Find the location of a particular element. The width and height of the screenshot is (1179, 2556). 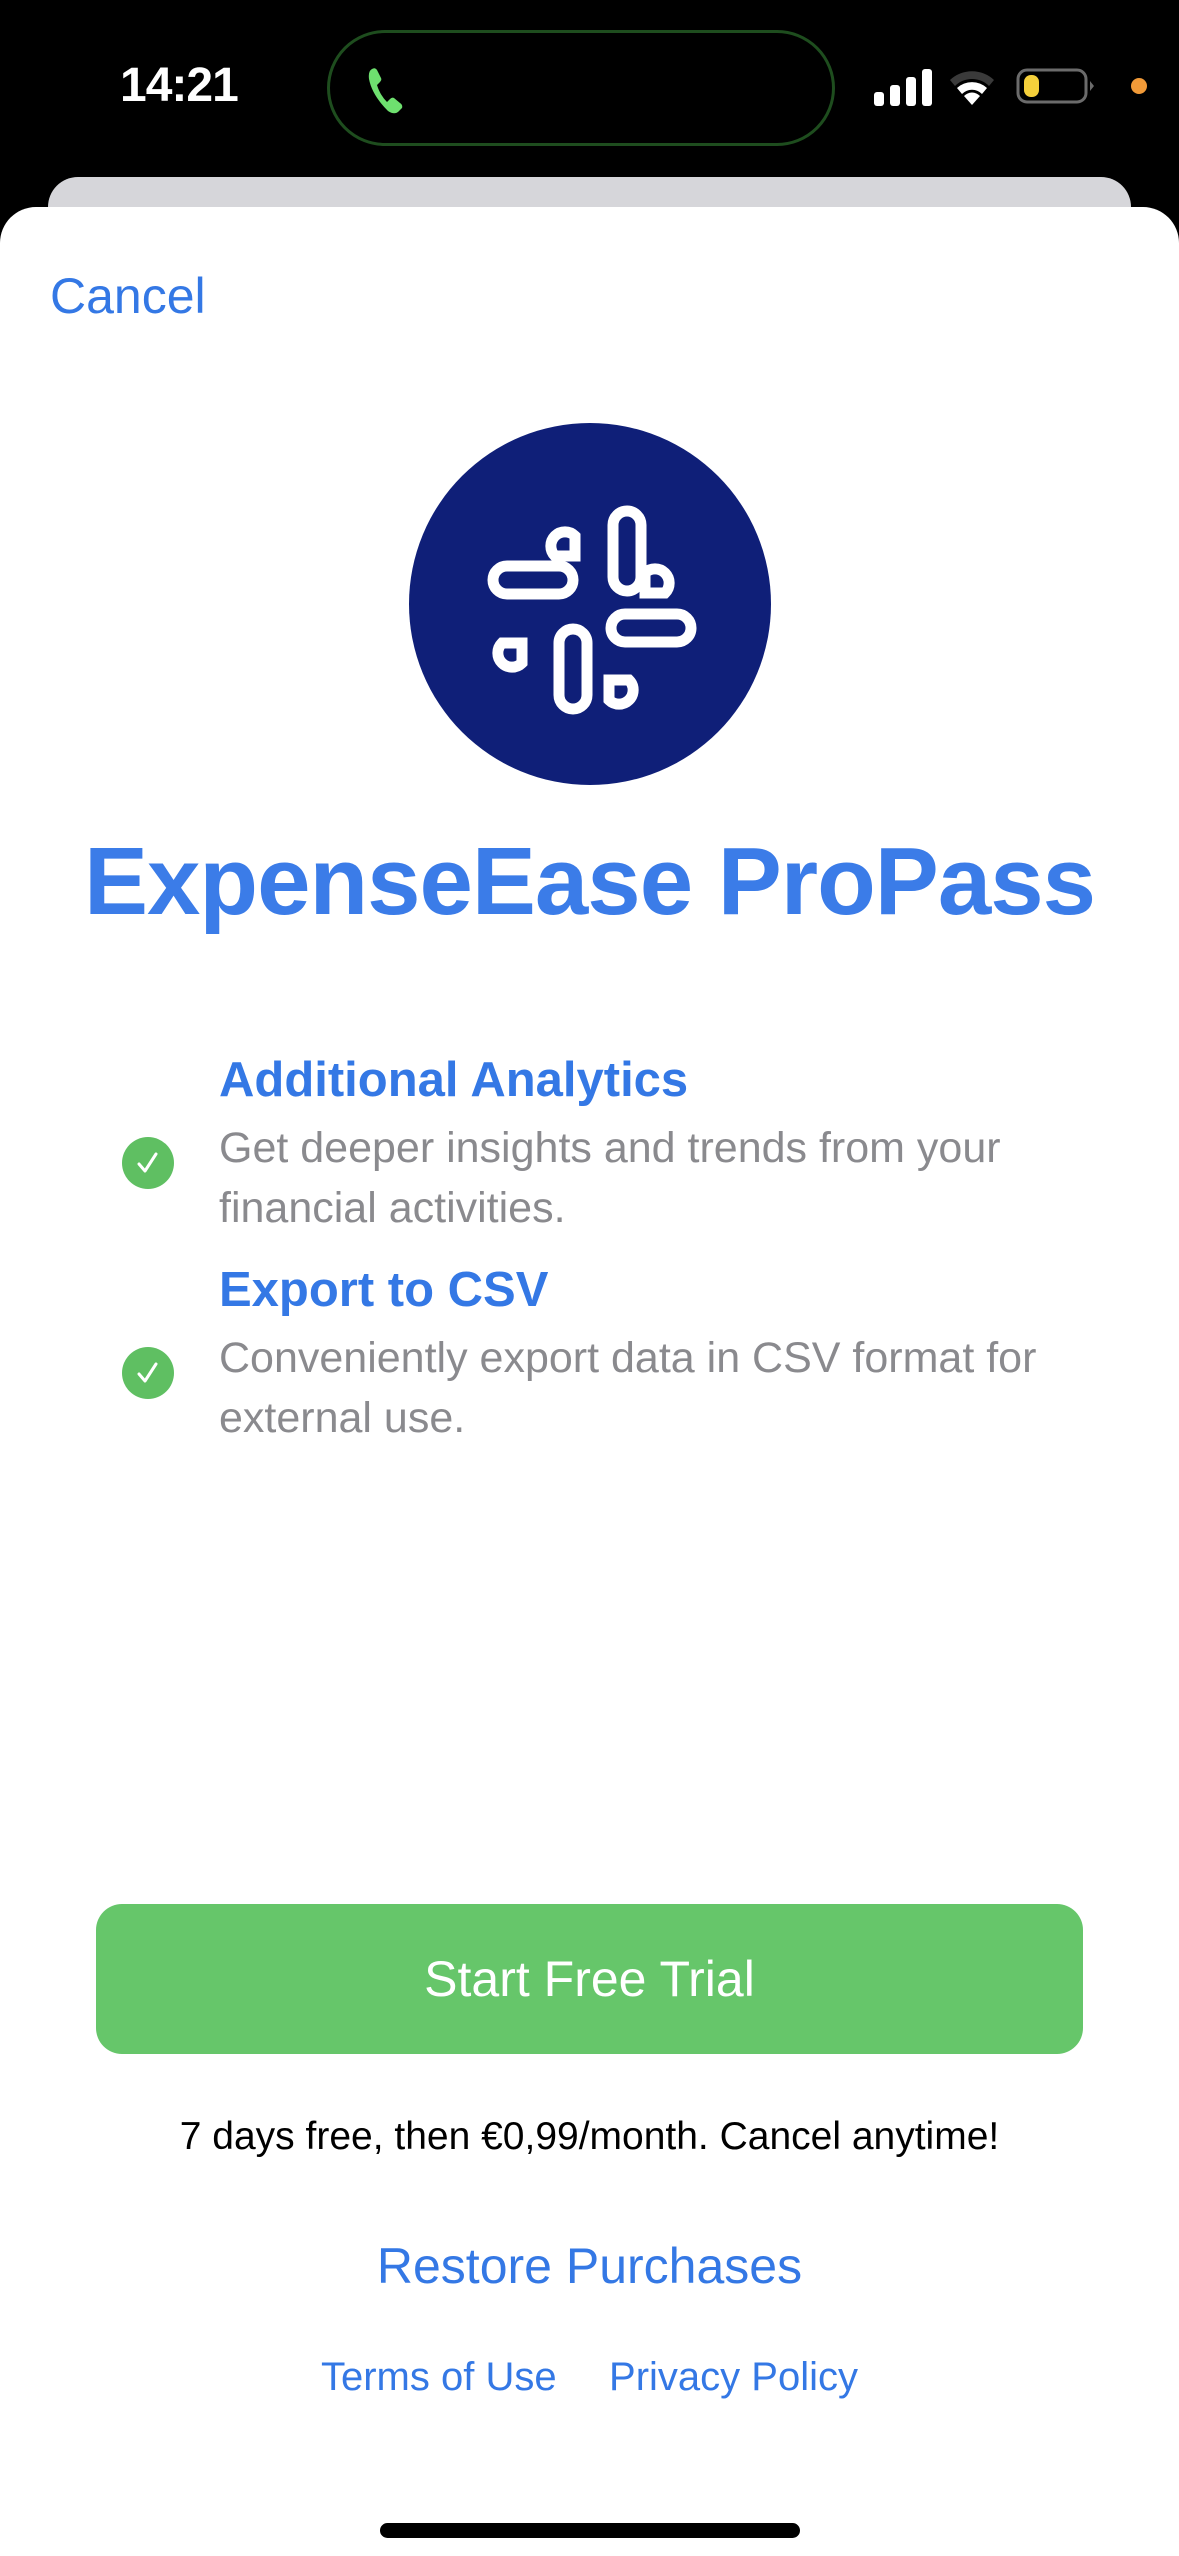

status-bar: 14:21 is located at coordinates (589, 85).